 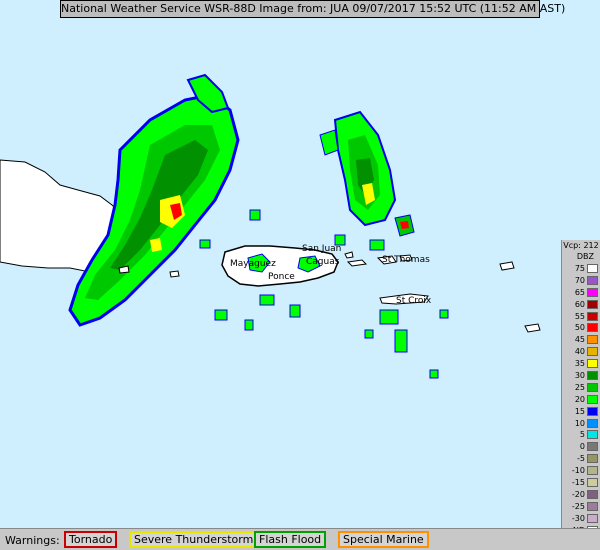 I want to click on legend-row: 40, so click(x=581, y=352).